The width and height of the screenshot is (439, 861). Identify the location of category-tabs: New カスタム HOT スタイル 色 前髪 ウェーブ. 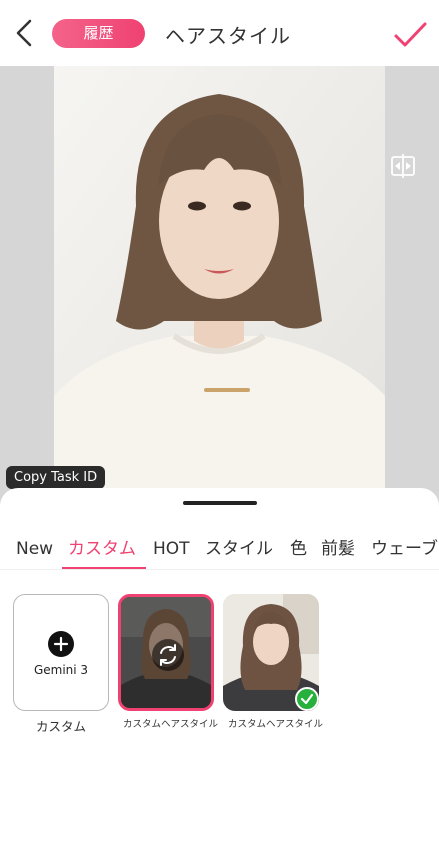
(219, 553).